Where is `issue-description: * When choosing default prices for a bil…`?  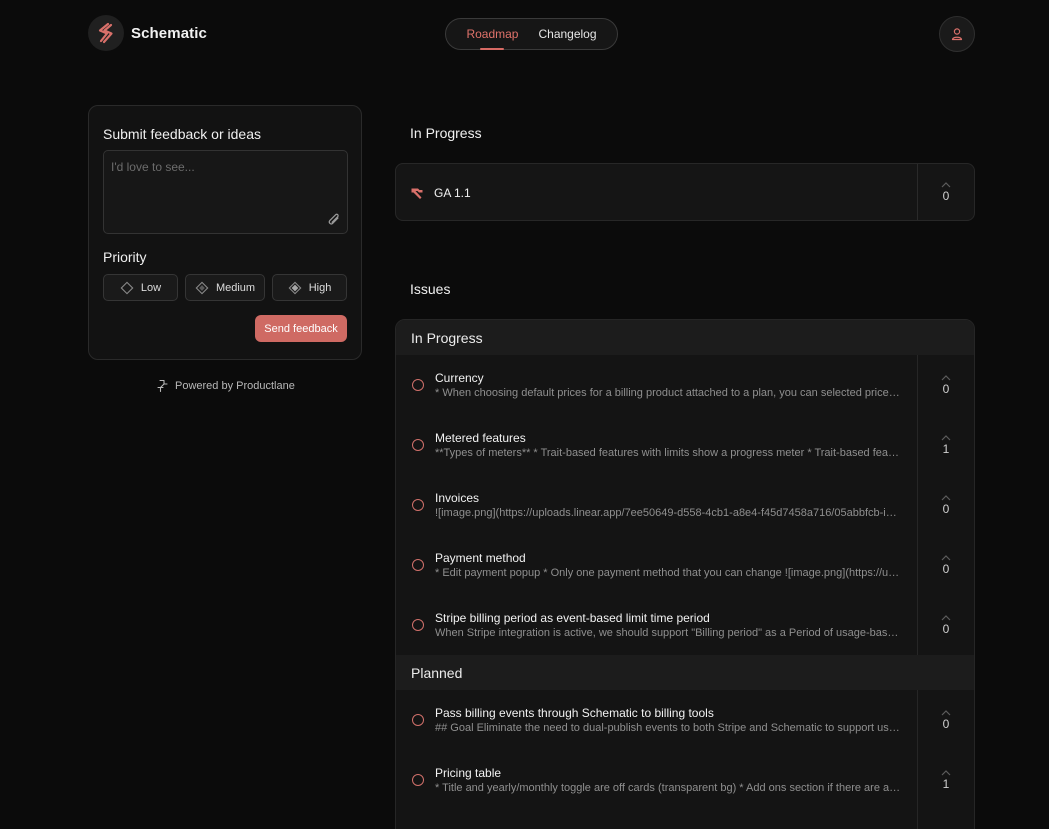 issue-description: * When choosing default prices for a bil… is located at coordinates (668, 393).